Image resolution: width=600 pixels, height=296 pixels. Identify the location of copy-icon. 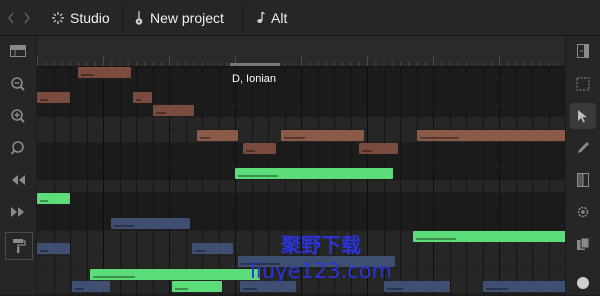
(583, 244).